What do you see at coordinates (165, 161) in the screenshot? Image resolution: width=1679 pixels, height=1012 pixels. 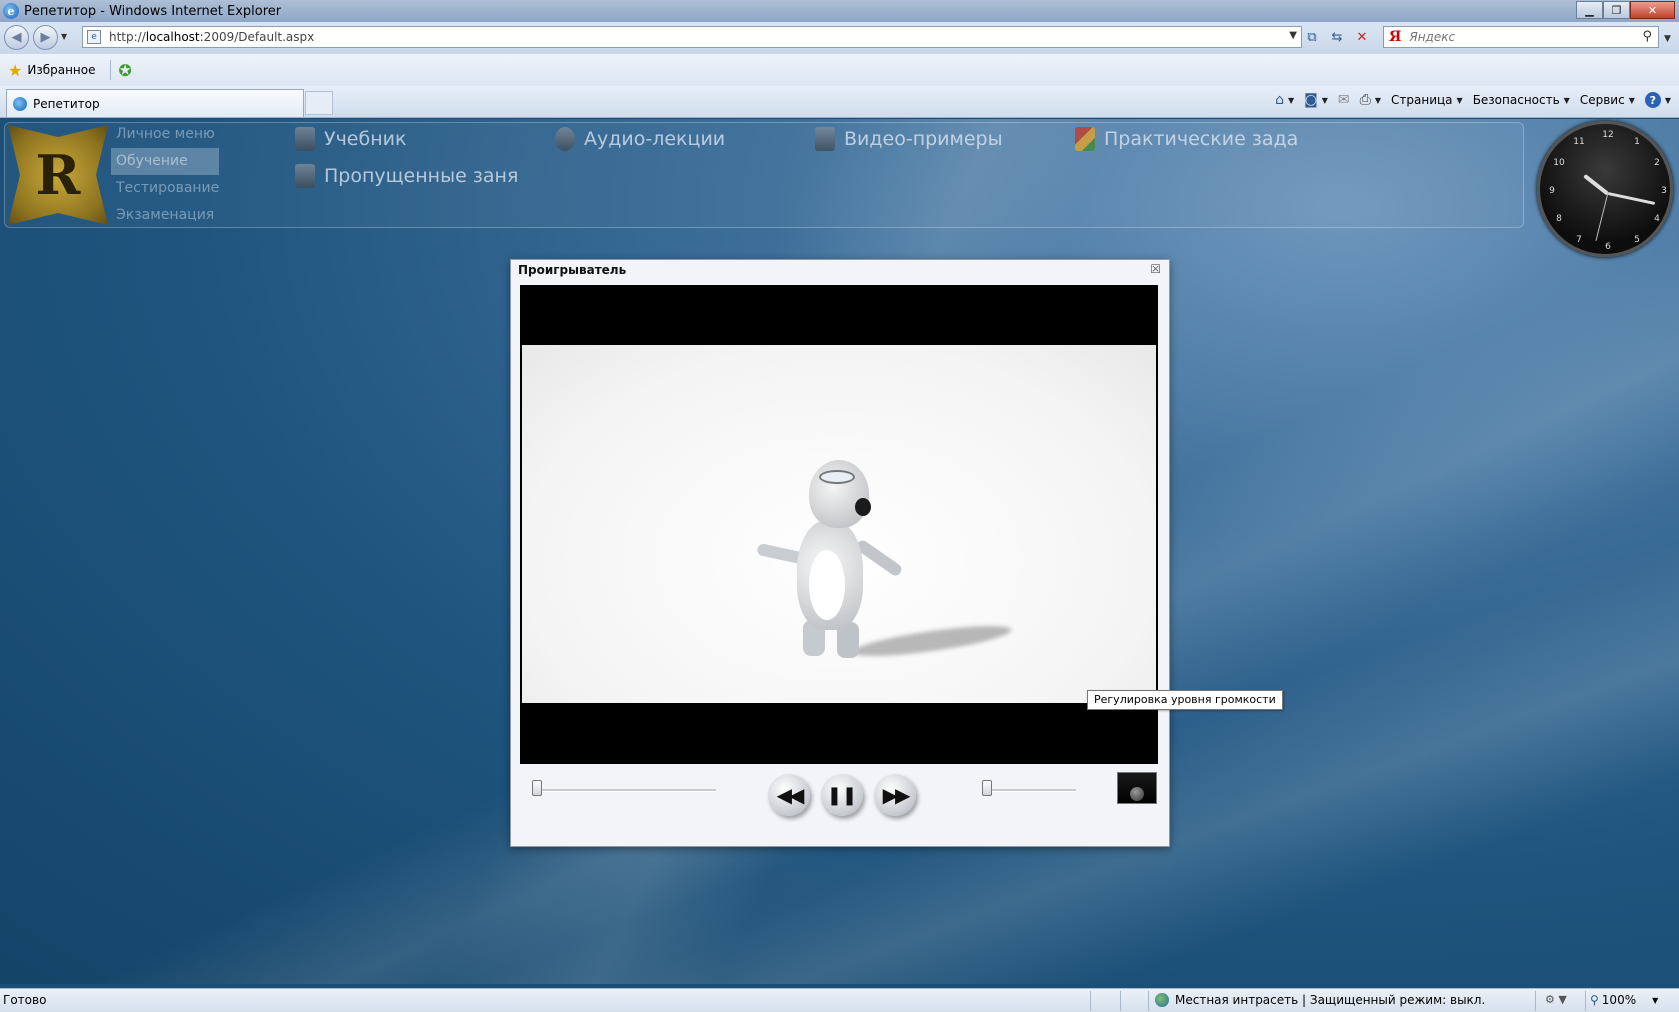 I see `side-menu-item-learning: Обучение` at bounding box center [165, 161].